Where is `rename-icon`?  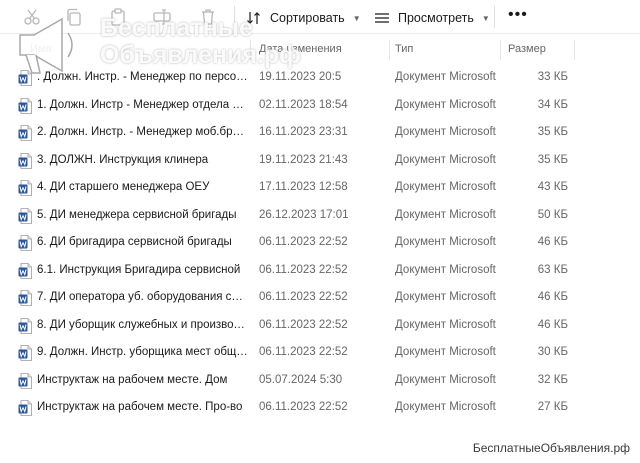 rename-icon is located at coordinates (162, 17).